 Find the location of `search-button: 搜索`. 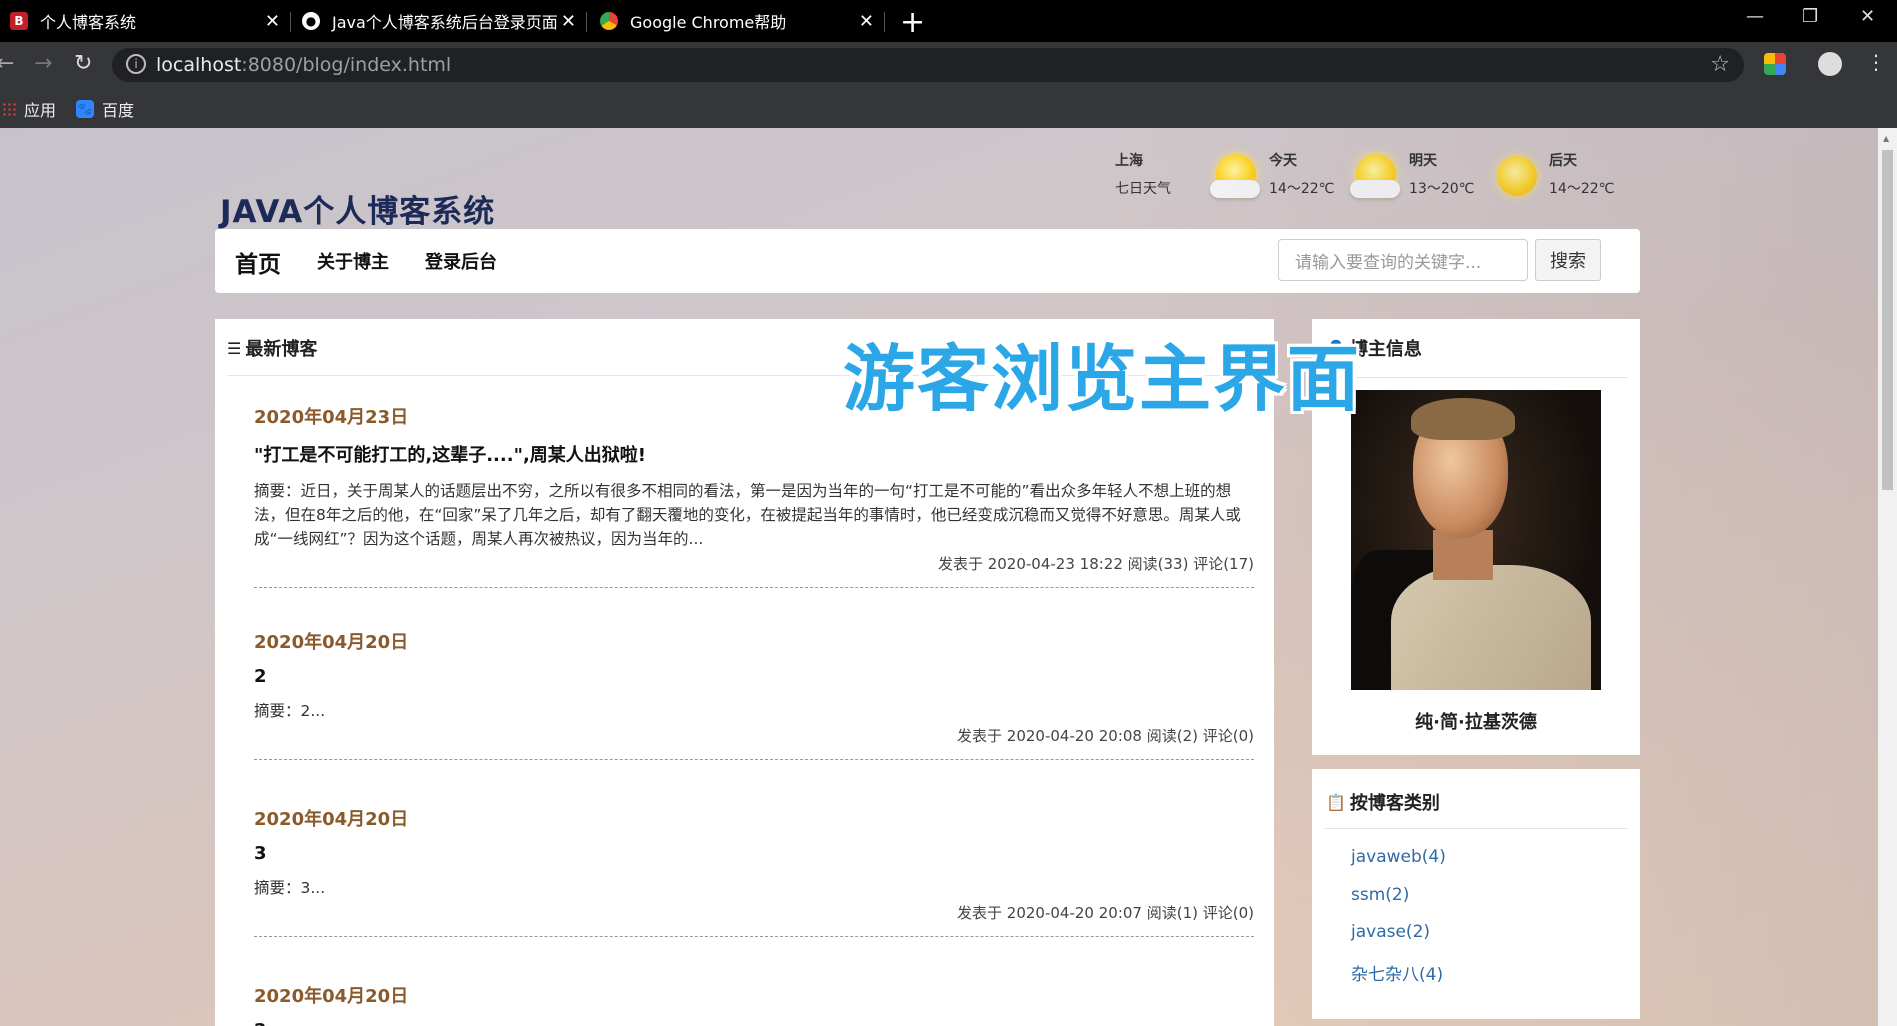

search-button: 搜索 is located at coordinates (1568, 260).